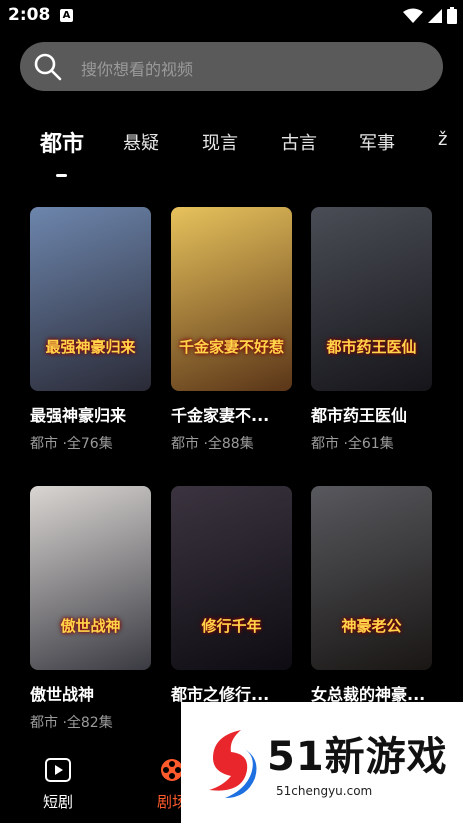 Image resolution: width=463 pixels, height=823 pixels. I want to click on signal-icon, so click(435, 15).